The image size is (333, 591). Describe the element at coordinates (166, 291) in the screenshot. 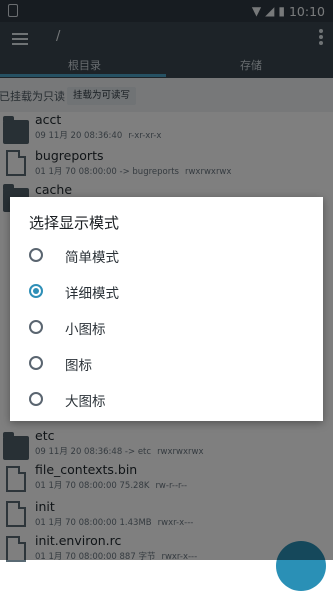

I see `option-detailed: 详细模式` at that location.